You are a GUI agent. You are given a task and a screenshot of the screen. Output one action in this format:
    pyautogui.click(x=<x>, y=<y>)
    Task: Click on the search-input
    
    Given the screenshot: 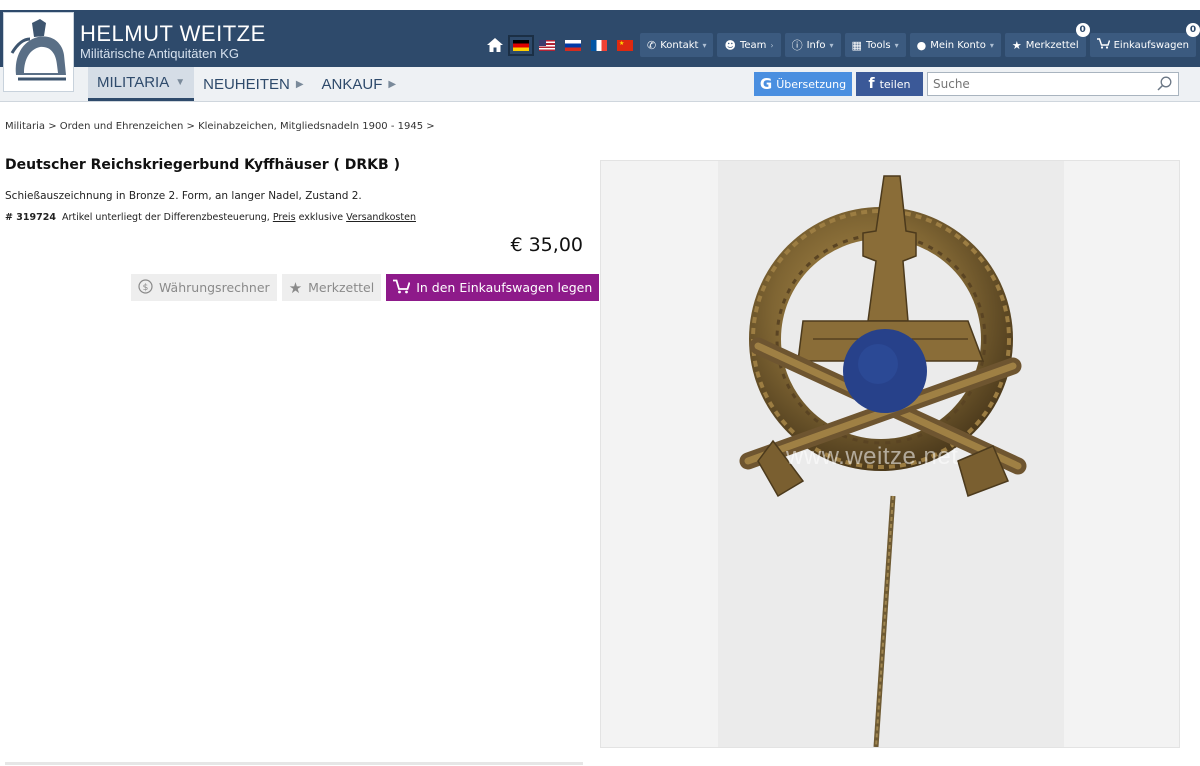 What is the action you would take?
    pyautogui.click(x=1041, y=84)
    